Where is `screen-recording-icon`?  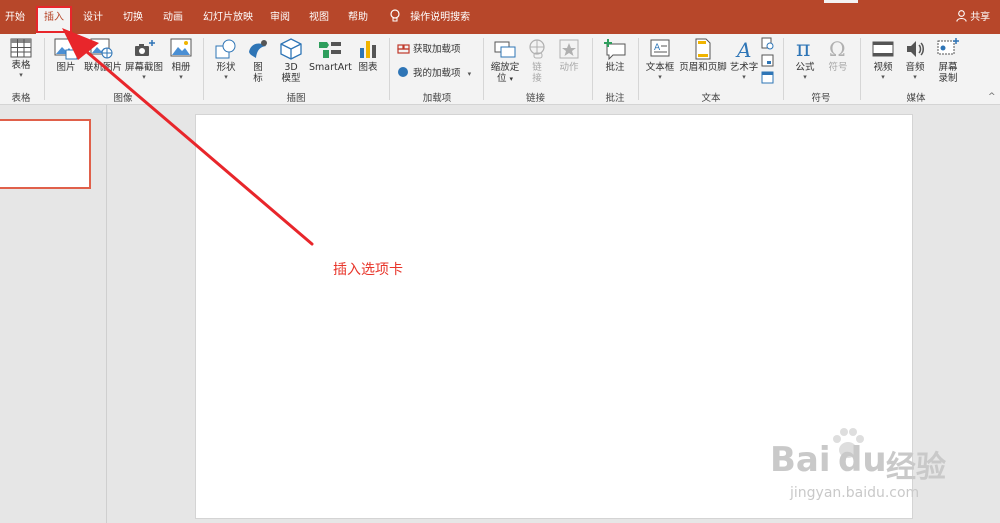
screen-recording-icon is located at coordinates (948, 46).